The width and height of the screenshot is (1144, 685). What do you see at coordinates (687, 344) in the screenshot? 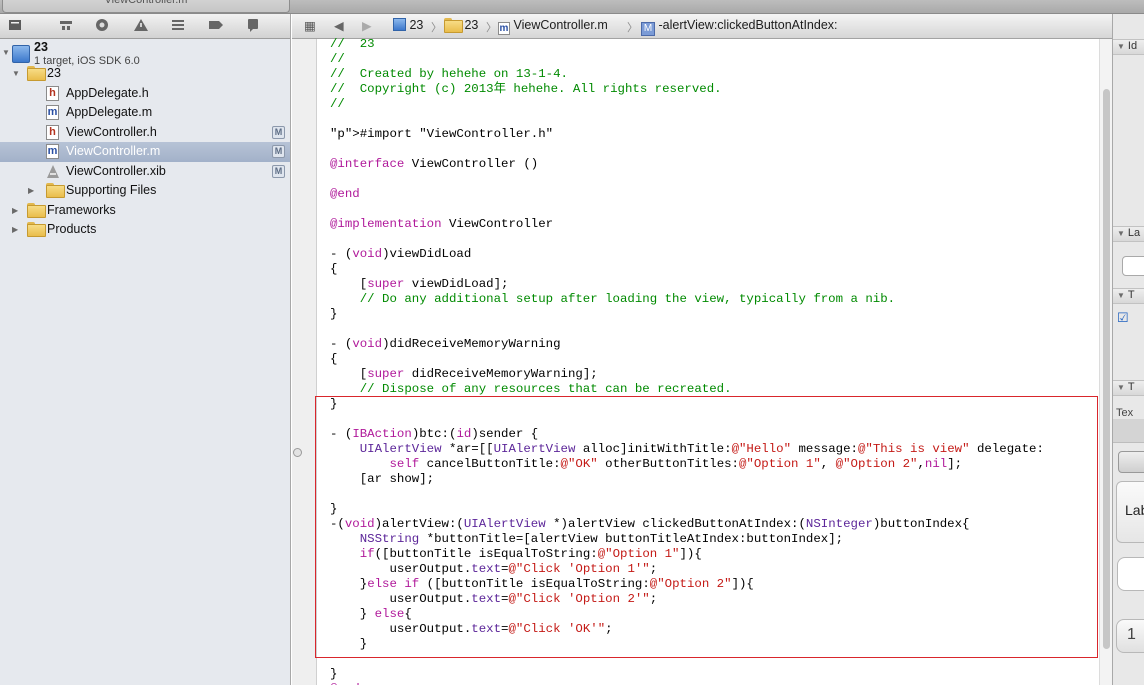
I see `code-line: - (void)didReceiveMemoryWarning` at bounding box center [687, 344].